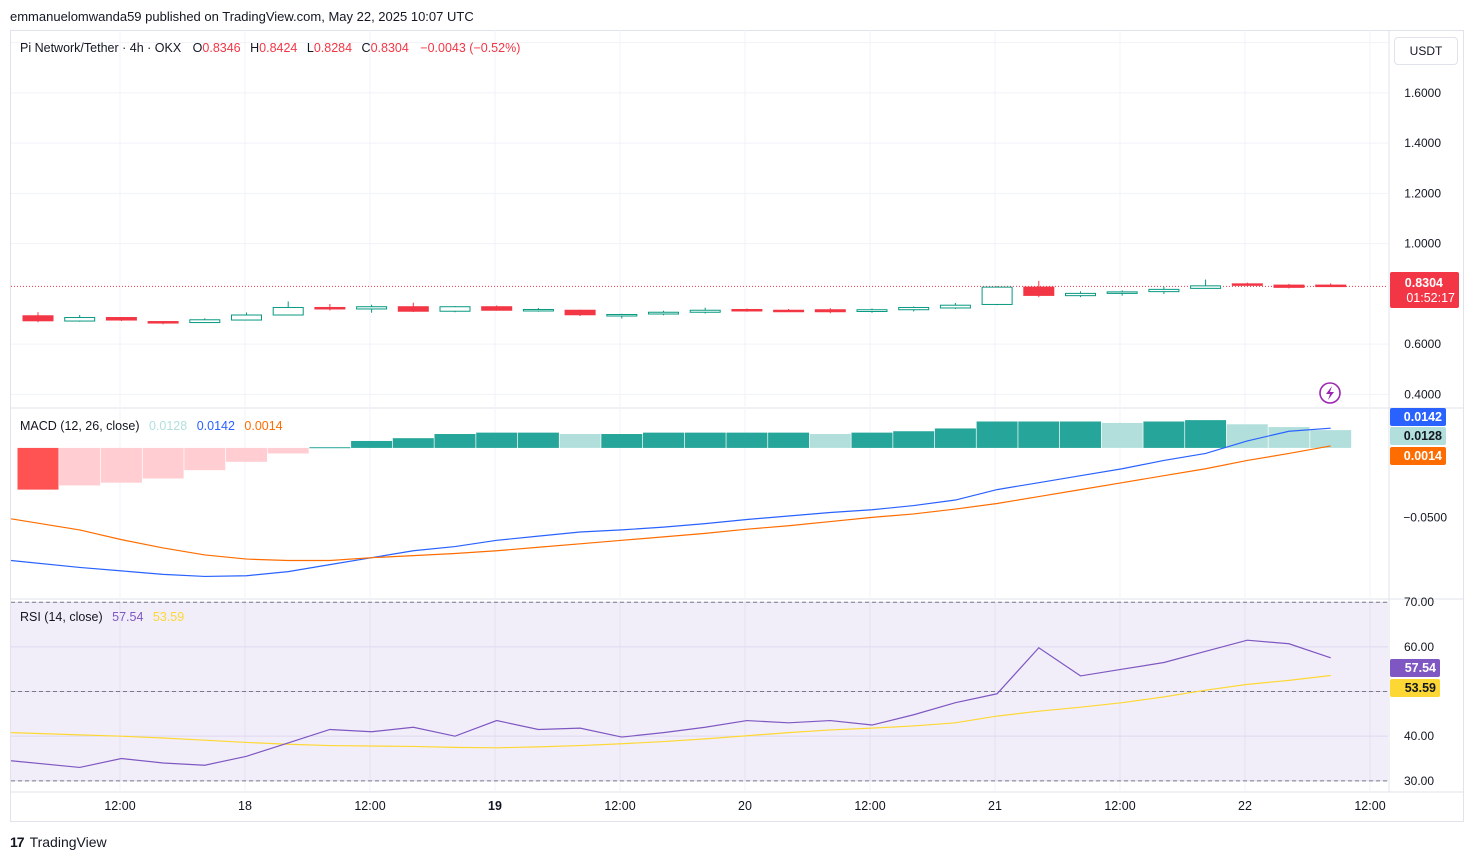 This screenshot has width=1475, height=862. I want to click on high-value: 0.8424, so click(278, 48).